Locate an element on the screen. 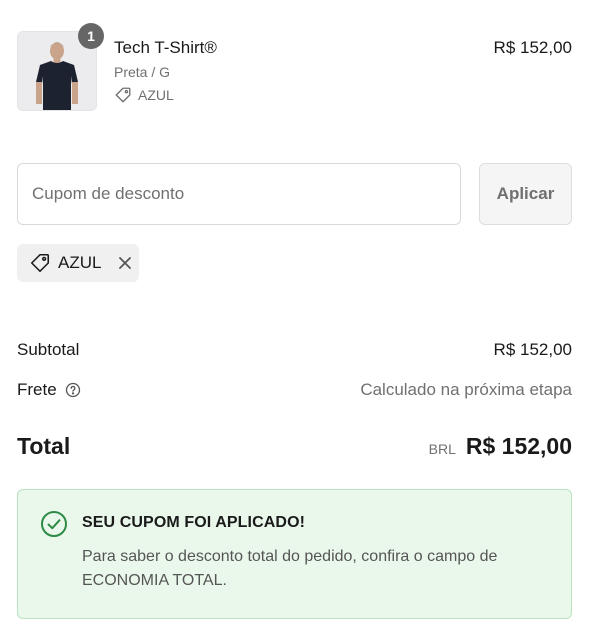 The image size is (596, 642). product-discount-code: AZUL is located at coordinates (156, 95).